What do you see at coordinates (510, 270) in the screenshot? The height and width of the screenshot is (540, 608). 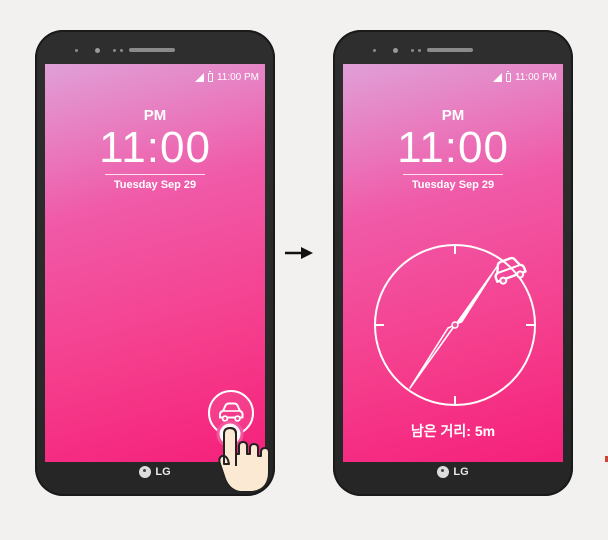 I see `car-location-icon` at bounding box center [510, 270].